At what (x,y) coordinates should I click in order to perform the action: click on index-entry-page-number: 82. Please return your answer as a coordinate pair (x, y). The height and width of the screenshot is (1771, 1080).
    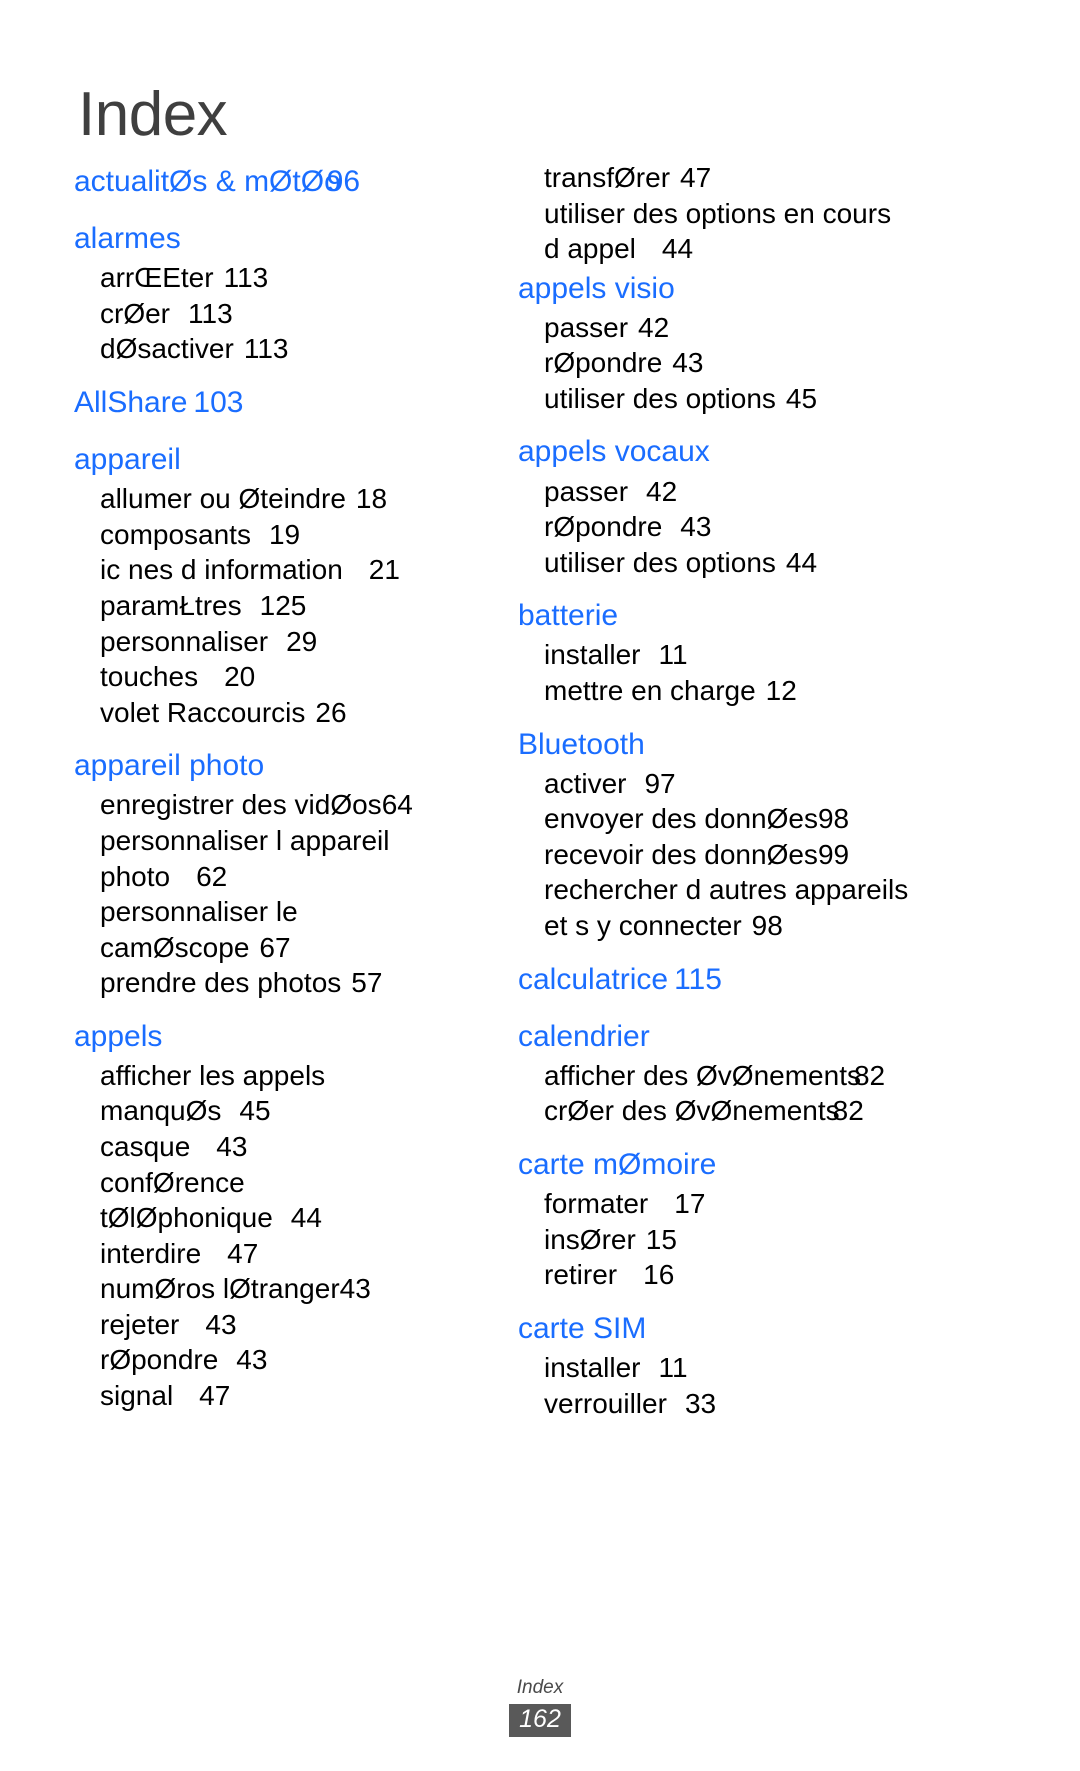
    Looking at the image, I should click on (848, 1111).